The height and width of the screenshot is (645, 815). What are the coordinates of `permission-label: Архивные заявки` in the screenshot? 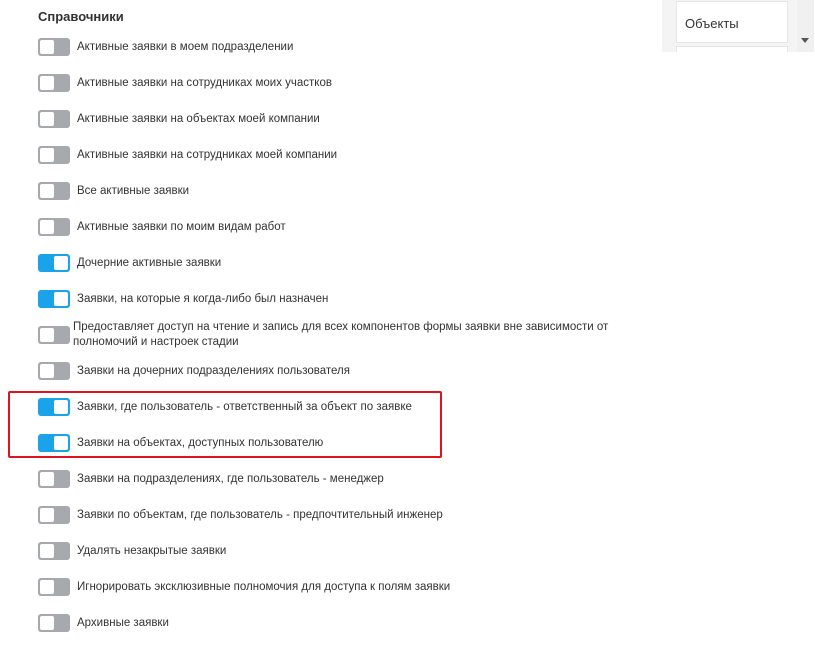 It's located at (123, 622).